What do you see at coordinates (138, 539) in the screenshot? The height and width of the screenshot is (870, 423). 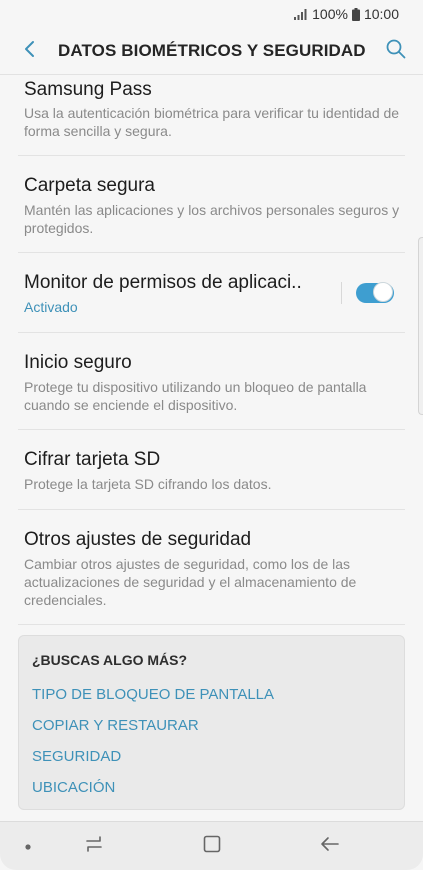 I see `setting-title: Otros ajustes de seguridad` at bounding box center [138, 539].